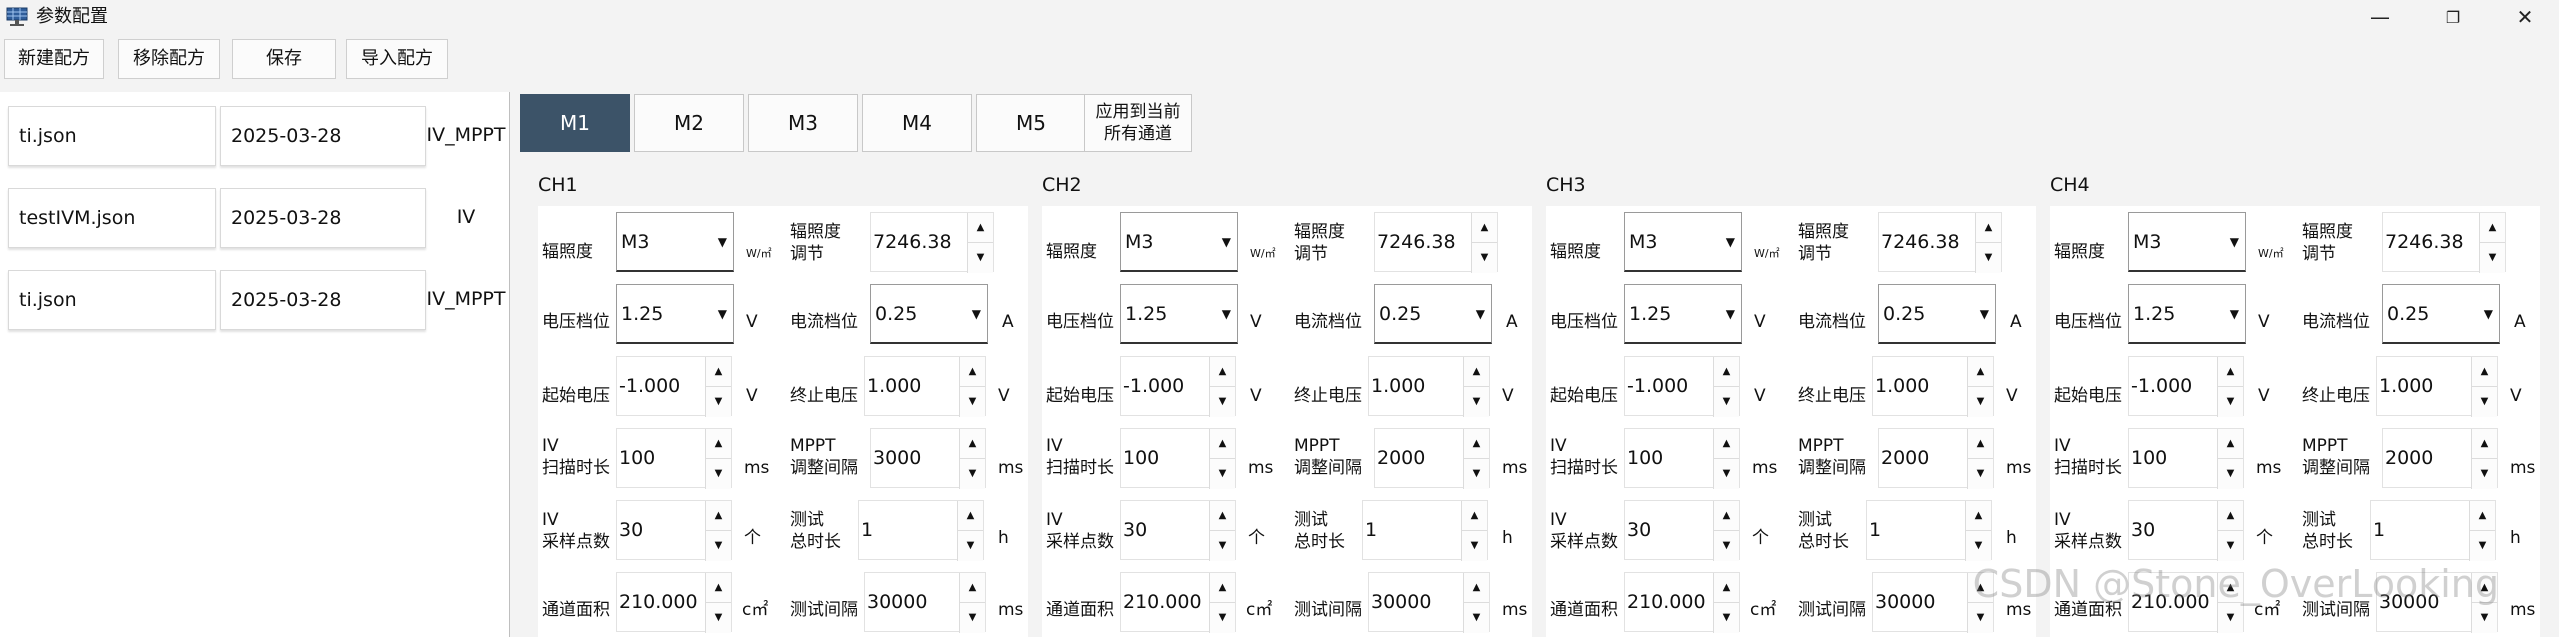 The width and height of the screenshot is (2559, 637). I want to click on close-button: ✕, so click(2524, 17).